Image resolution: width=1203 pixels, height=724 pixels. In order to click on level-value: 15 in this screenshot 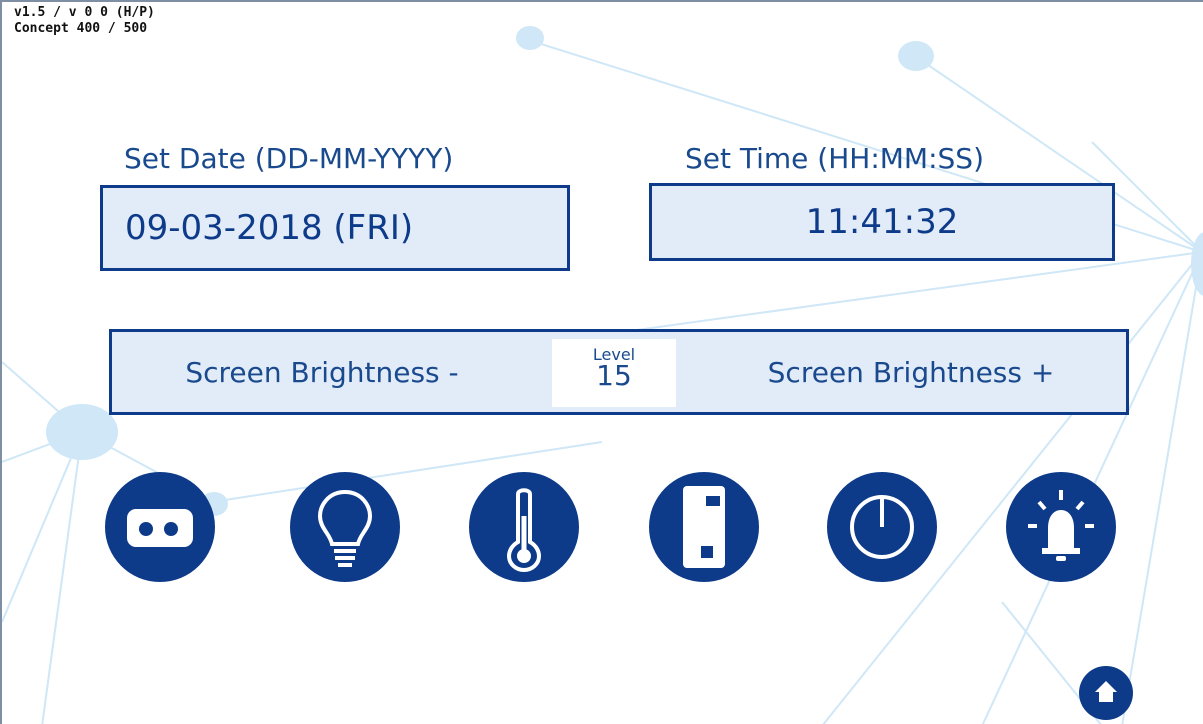, I will do `click(614, 375)`.